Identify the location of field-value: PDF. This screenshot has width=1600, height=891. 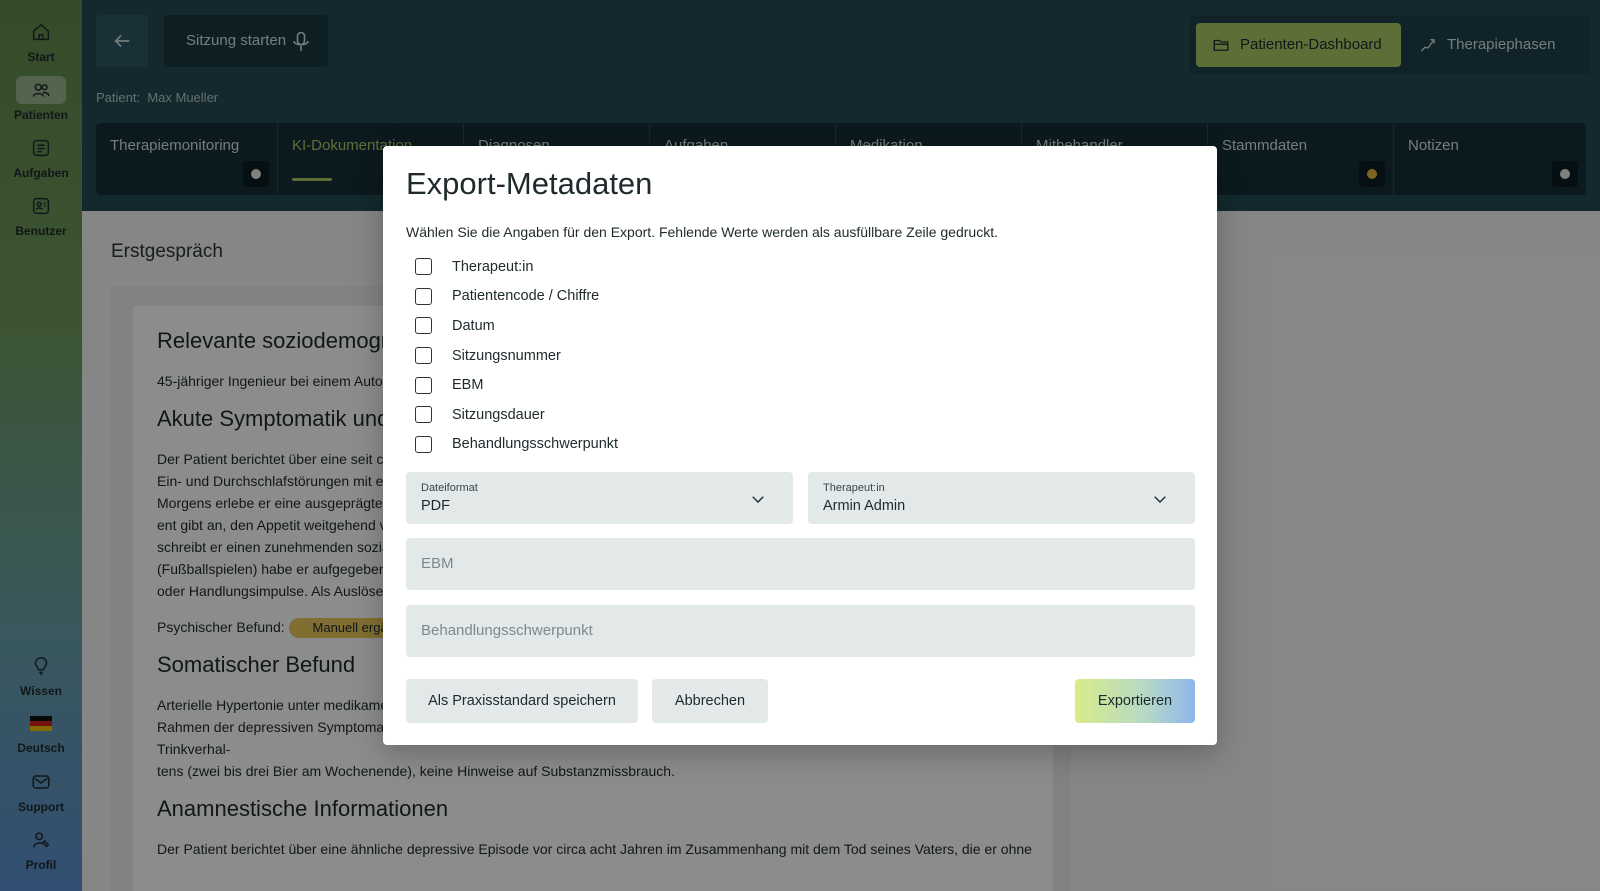
(435, 506).